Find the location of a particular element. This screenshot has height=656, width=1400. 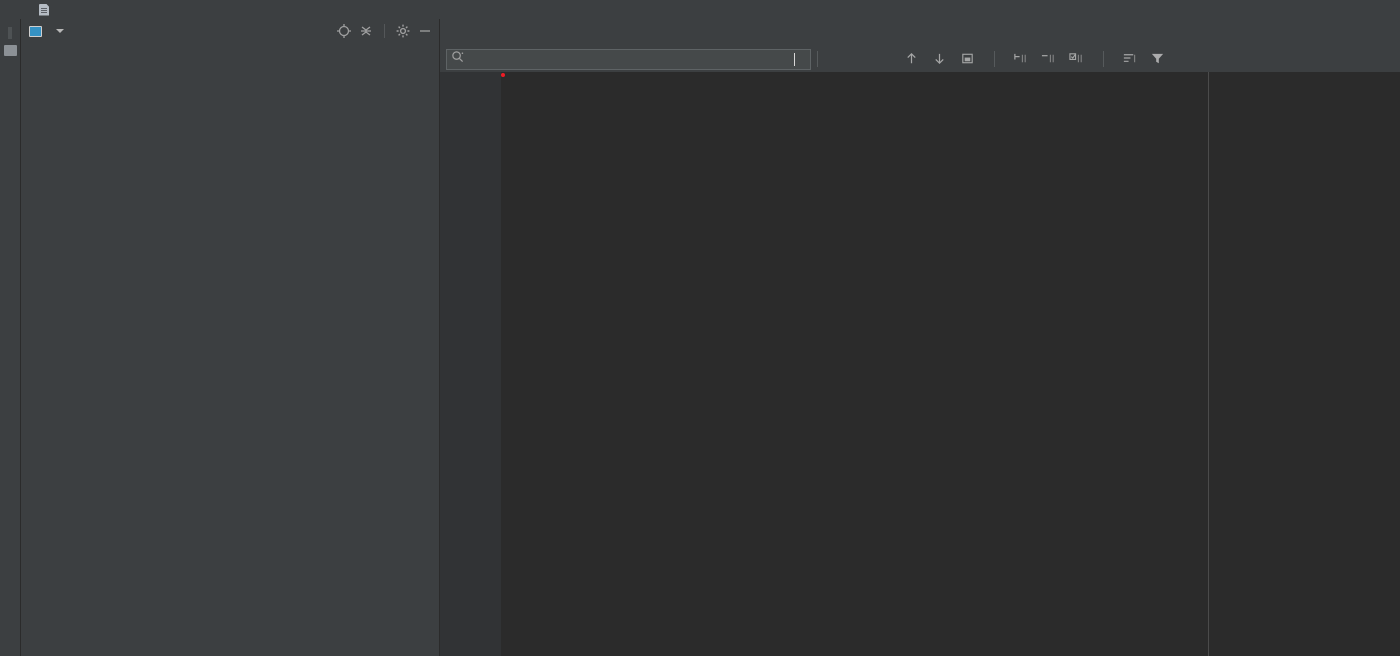

find-toolbar is located at coordinates (920, 59).